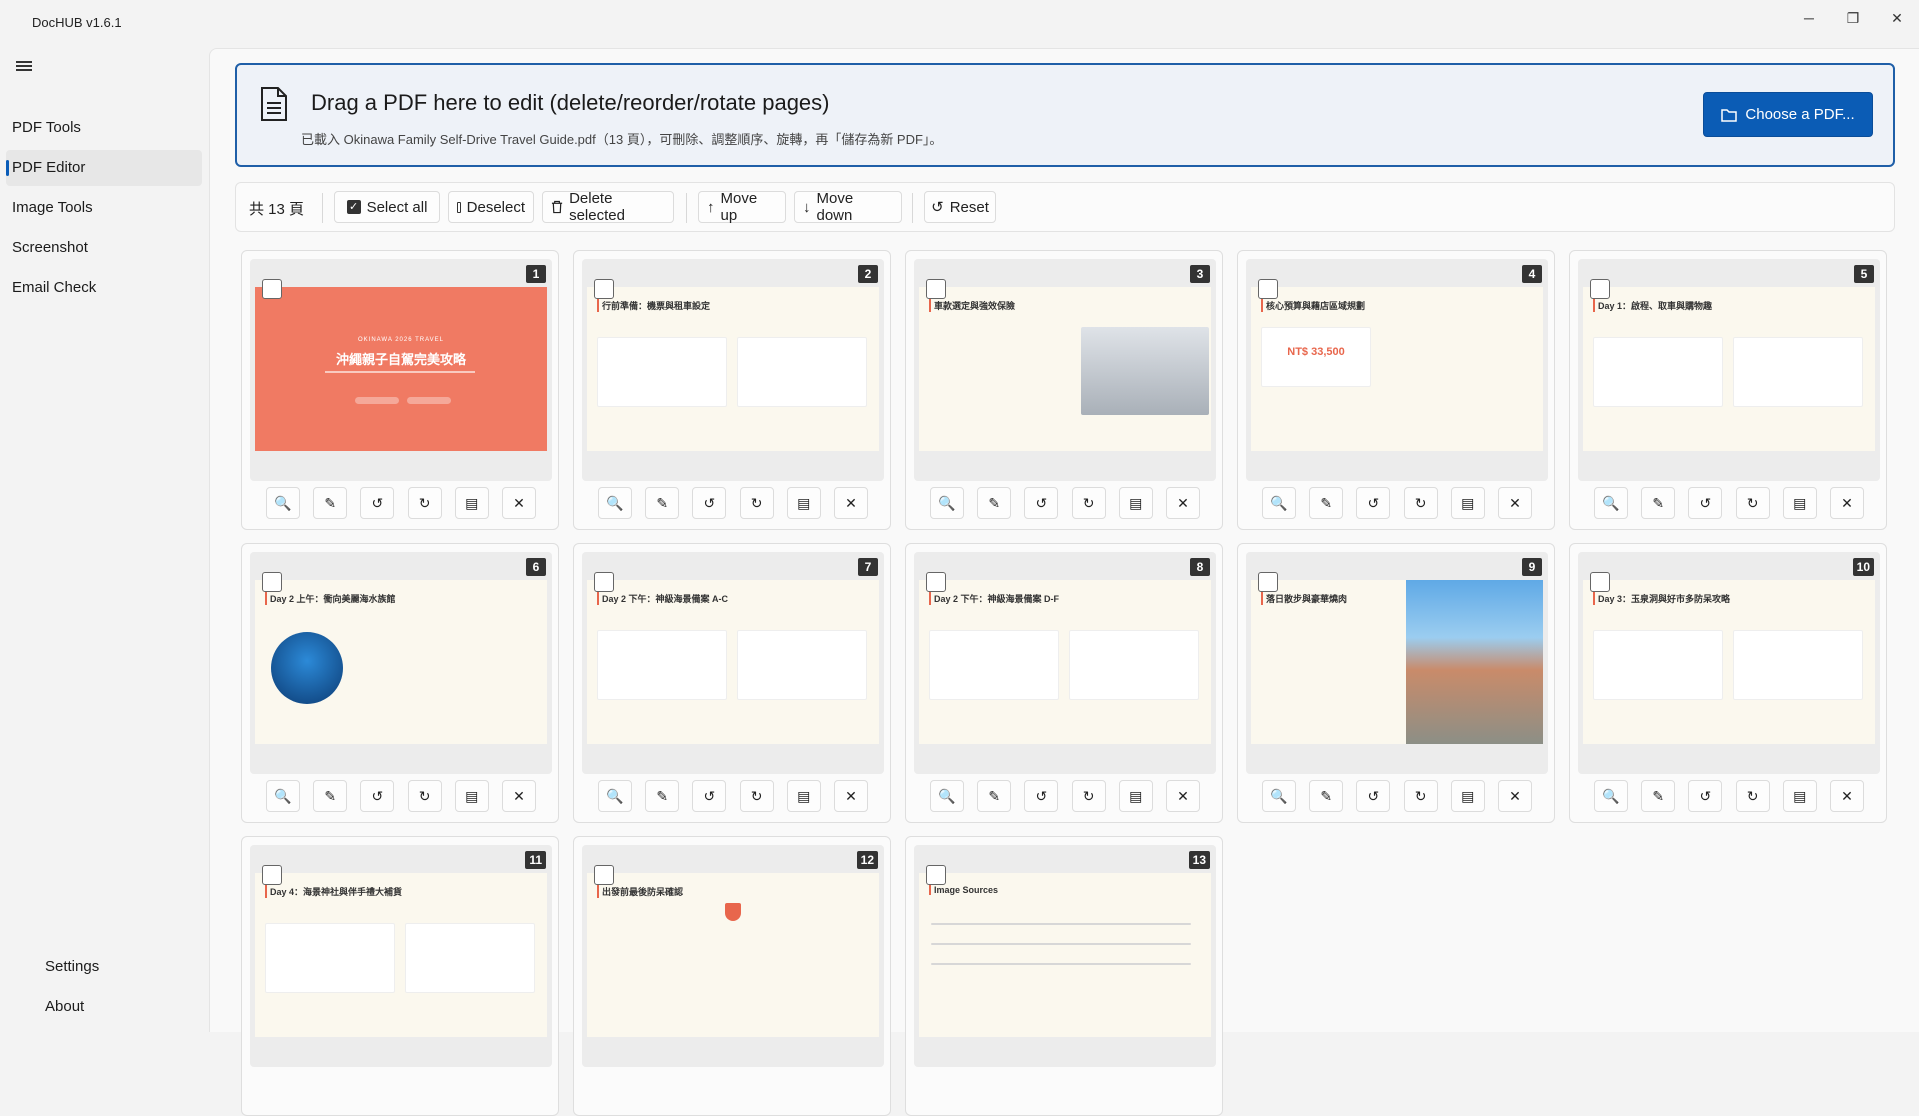 This screenshot has width=1919, height=1116. I want to click on page-card: OKINAWA 2026 TRAVEL 沖繩親子自駕完美攻略 1 🔍 ✎ ↺ ↻ ▤ ✕, so click(400, 390).